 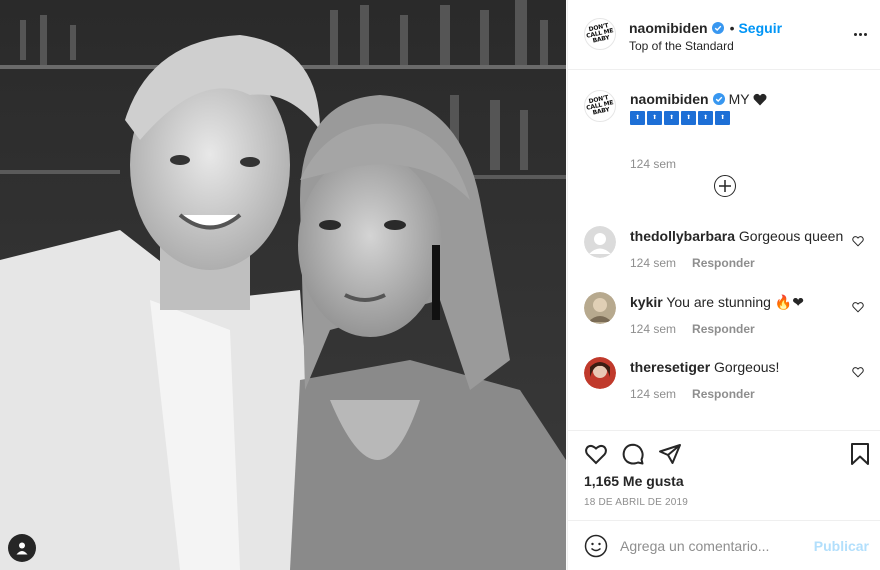 I want to click on author-username: naomibiden, so click(x=668, y=28).